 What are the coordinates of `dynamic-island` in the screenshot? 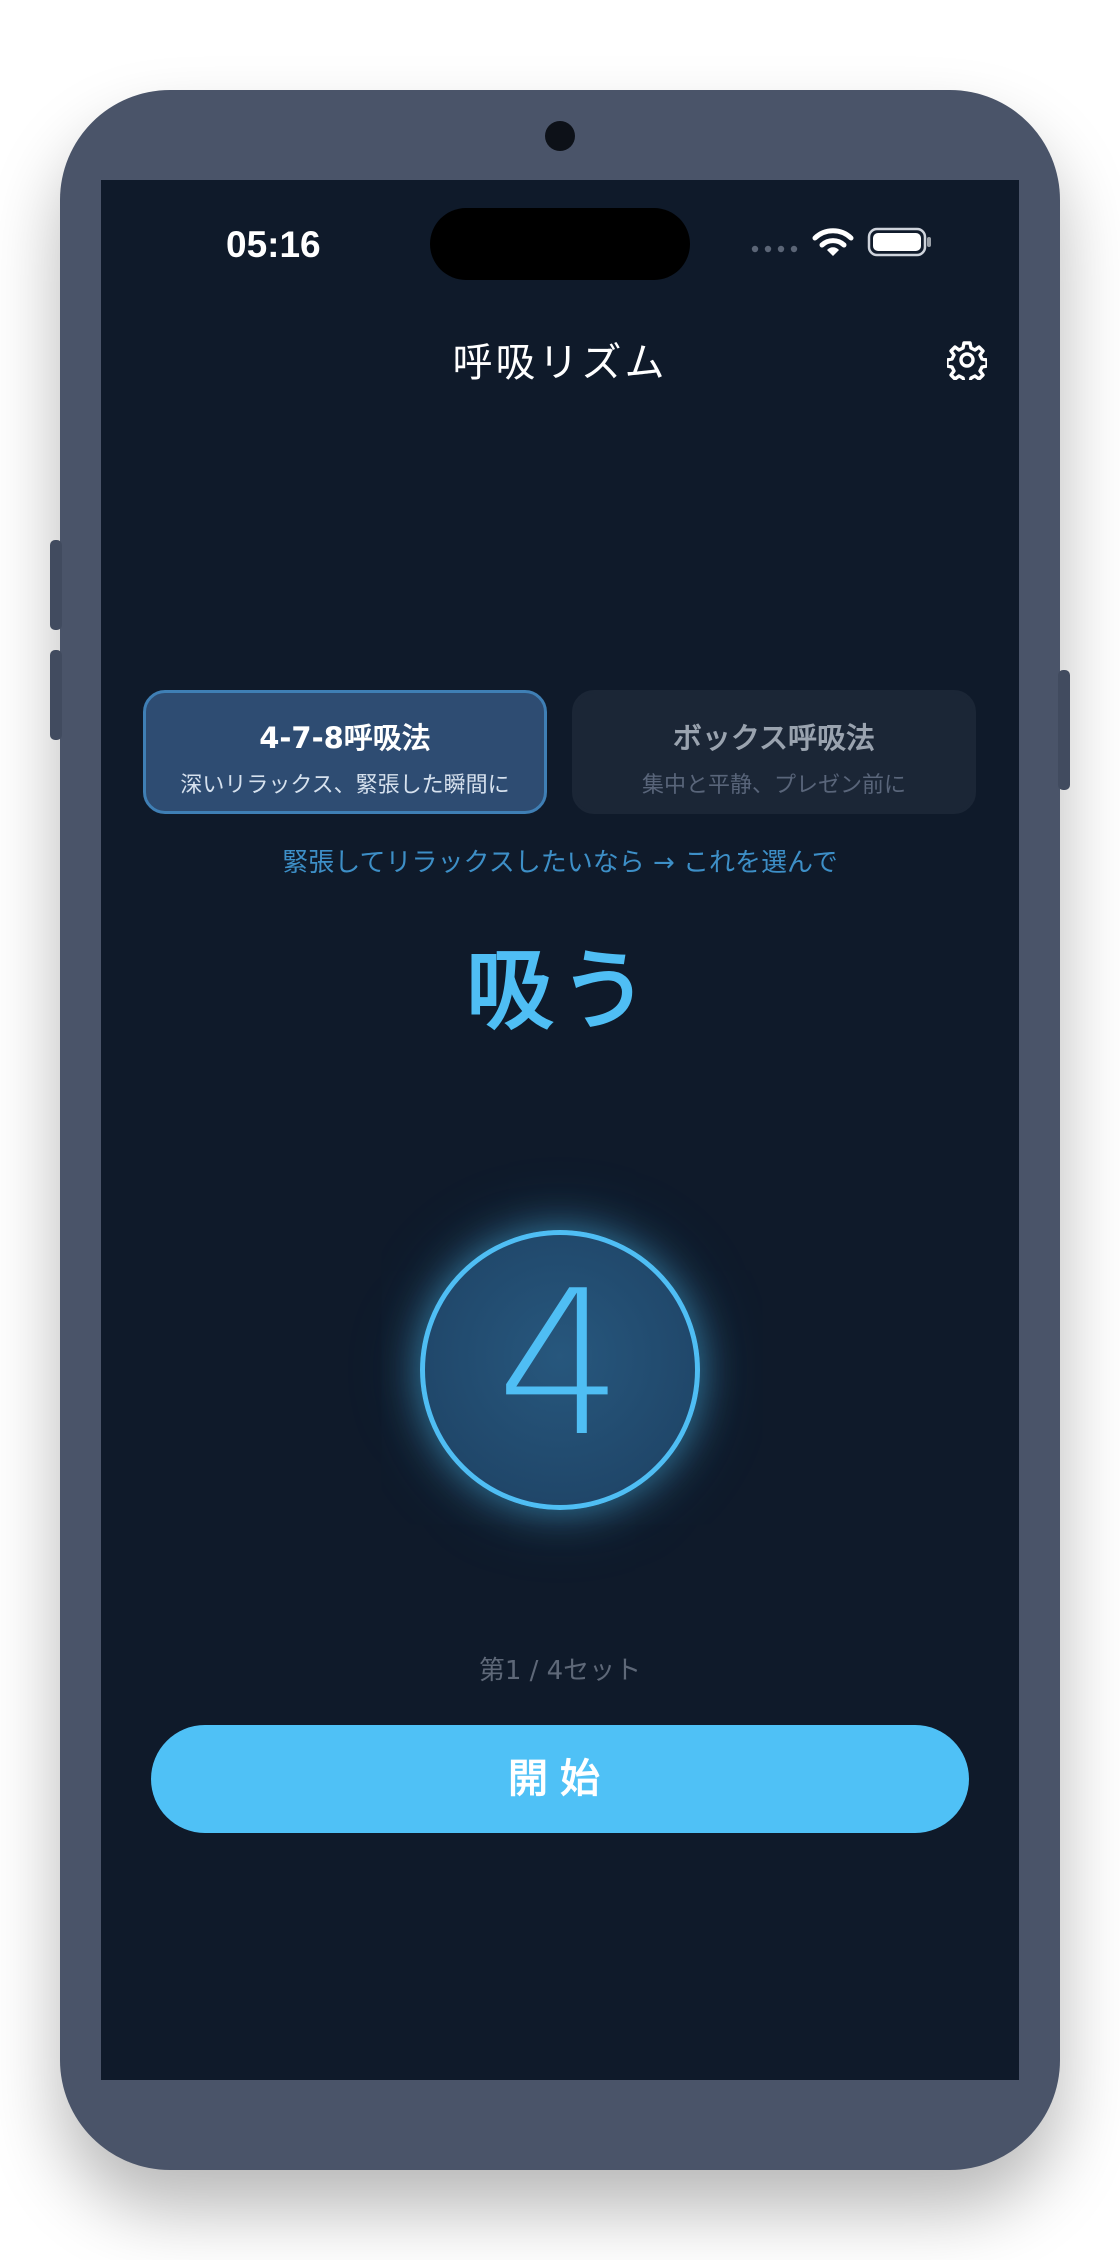 It's located at (560, 244).